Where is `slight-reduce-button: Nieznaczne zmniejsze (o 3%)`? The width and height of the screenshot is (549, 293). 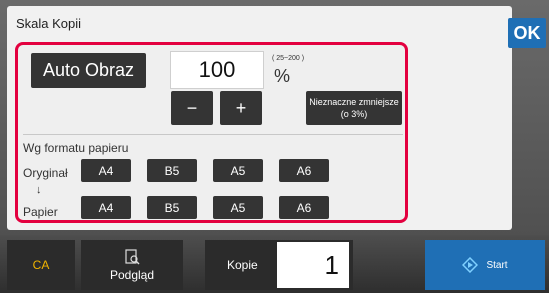 slight-reduce-button: Nieznaczne zmniejsze (o 3%) is located at coordinates (354, 108).